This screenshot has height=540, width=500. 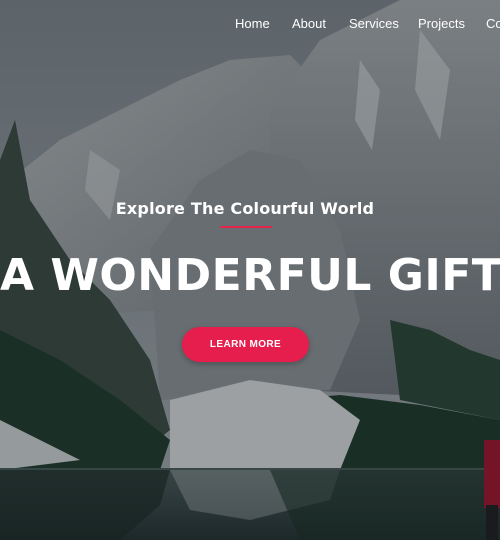 What do you see at coordinates (441, 23) in the screenshot?
I see `nav-link-projects: Projects` at bounding box center [441, 23].